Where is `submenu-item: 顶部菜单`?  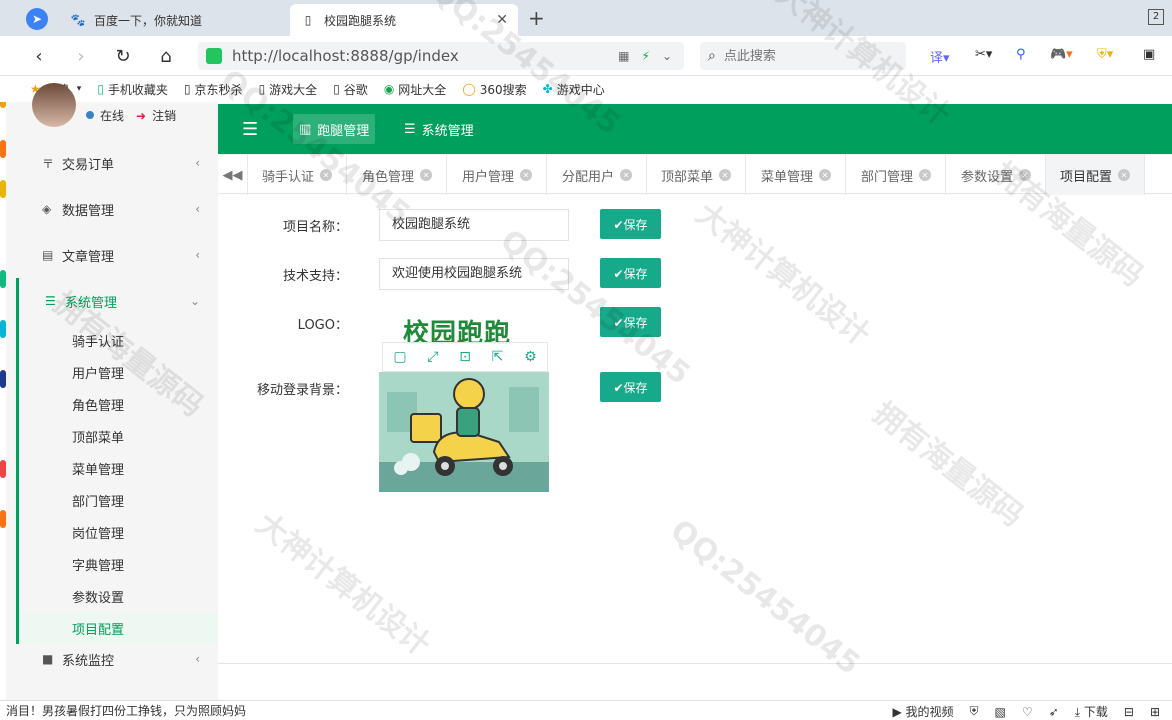 submenu-item: 顶部菜单 is located at coordinates (118, 436).